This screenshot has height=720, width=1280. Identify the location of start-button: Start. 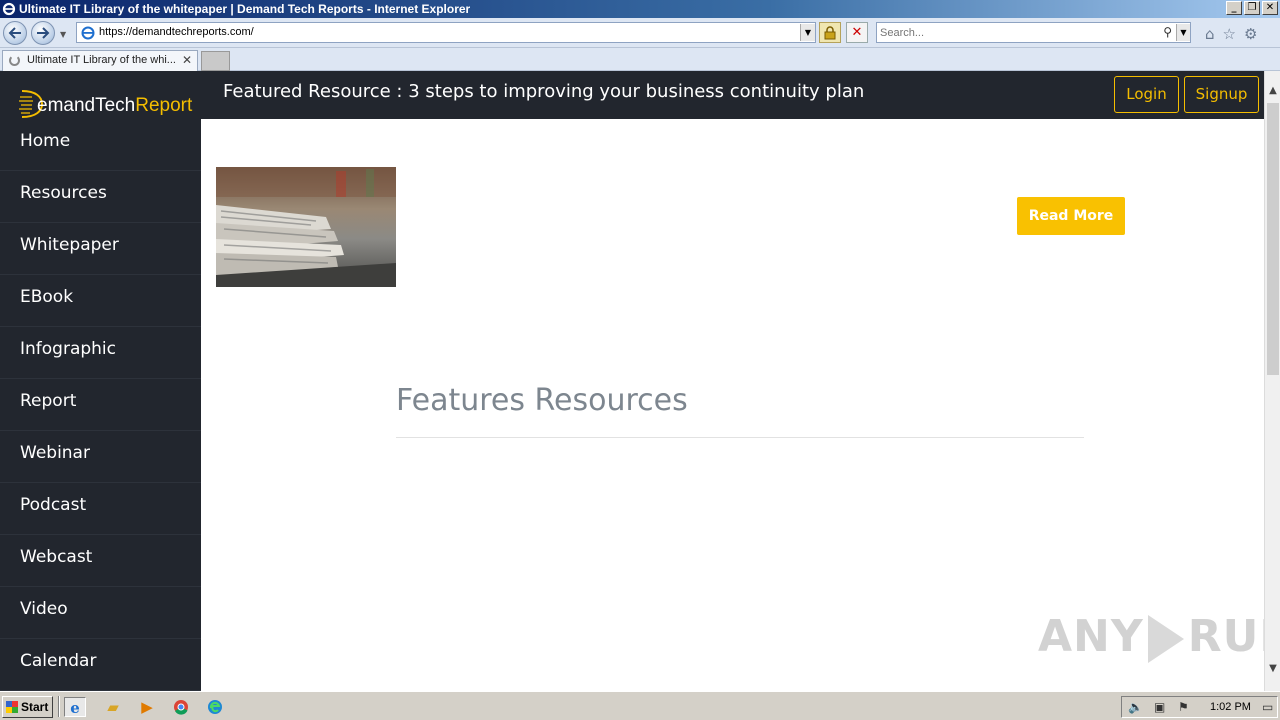
(27, 707).